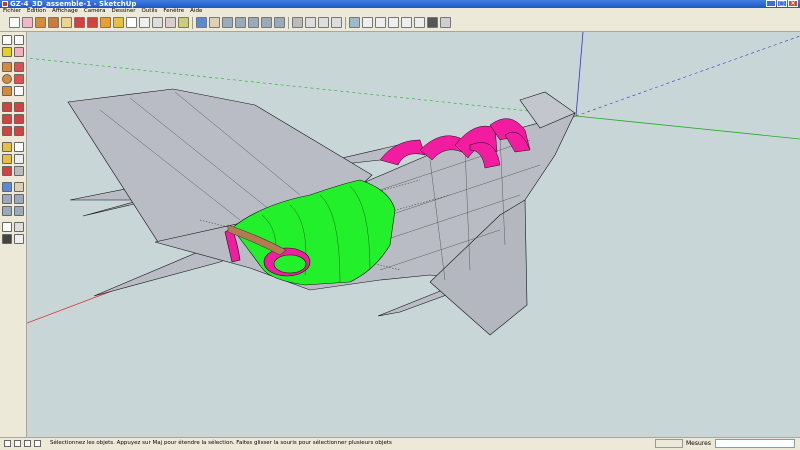 The image size is (800, 450). What do you see at coordinates (432, 22) in the screenshot?
I see `xray-icon` at bounding box center [432, 22].